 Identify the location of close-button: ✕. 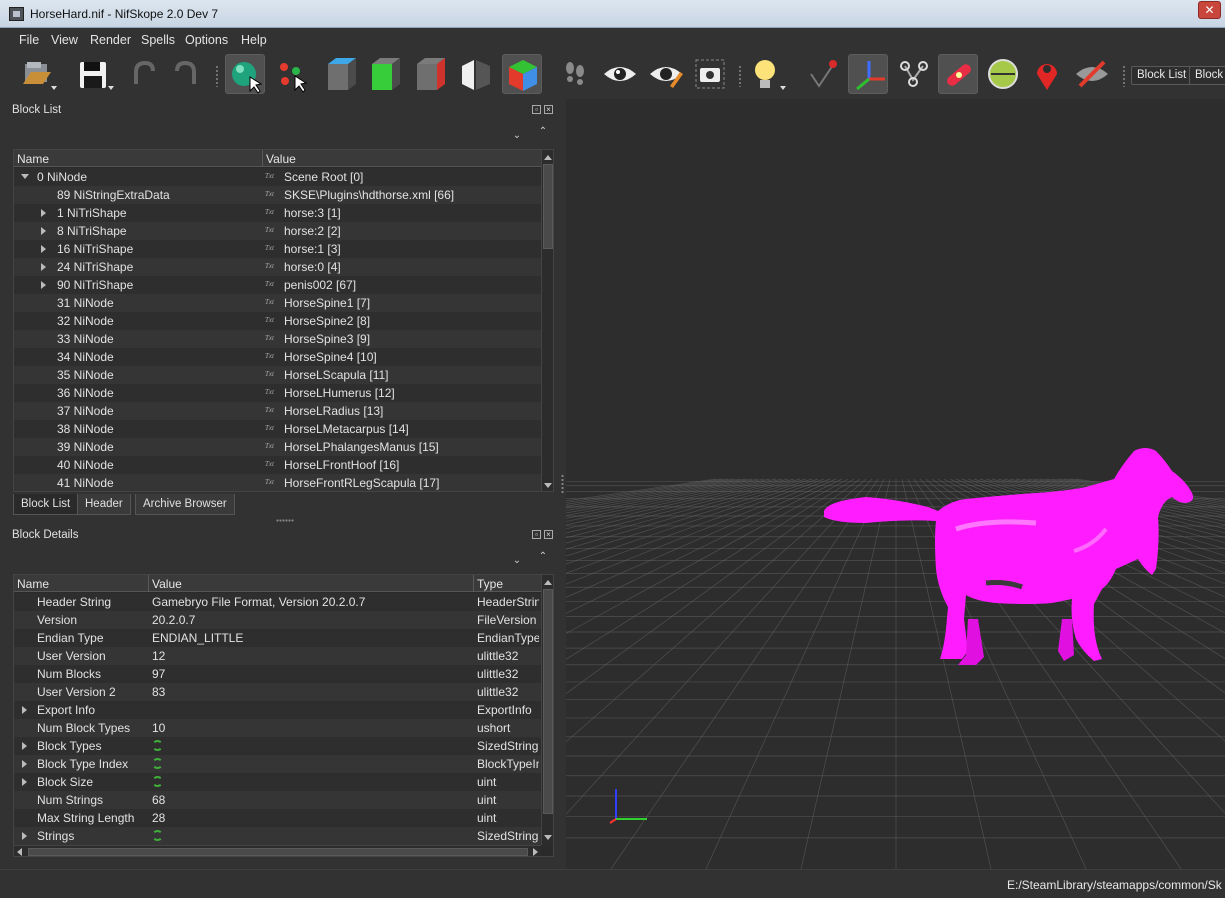
(1209, 10).